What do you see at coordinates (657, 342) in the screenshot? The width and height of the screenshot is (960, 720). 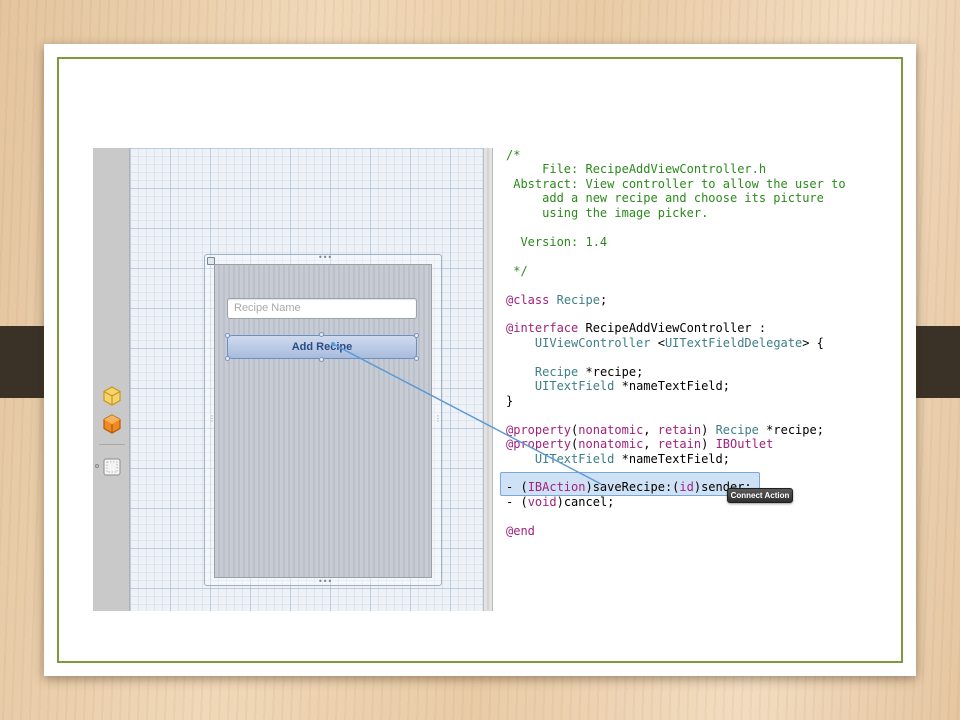 I see `code-token: <` at bounding box center [657, 342].